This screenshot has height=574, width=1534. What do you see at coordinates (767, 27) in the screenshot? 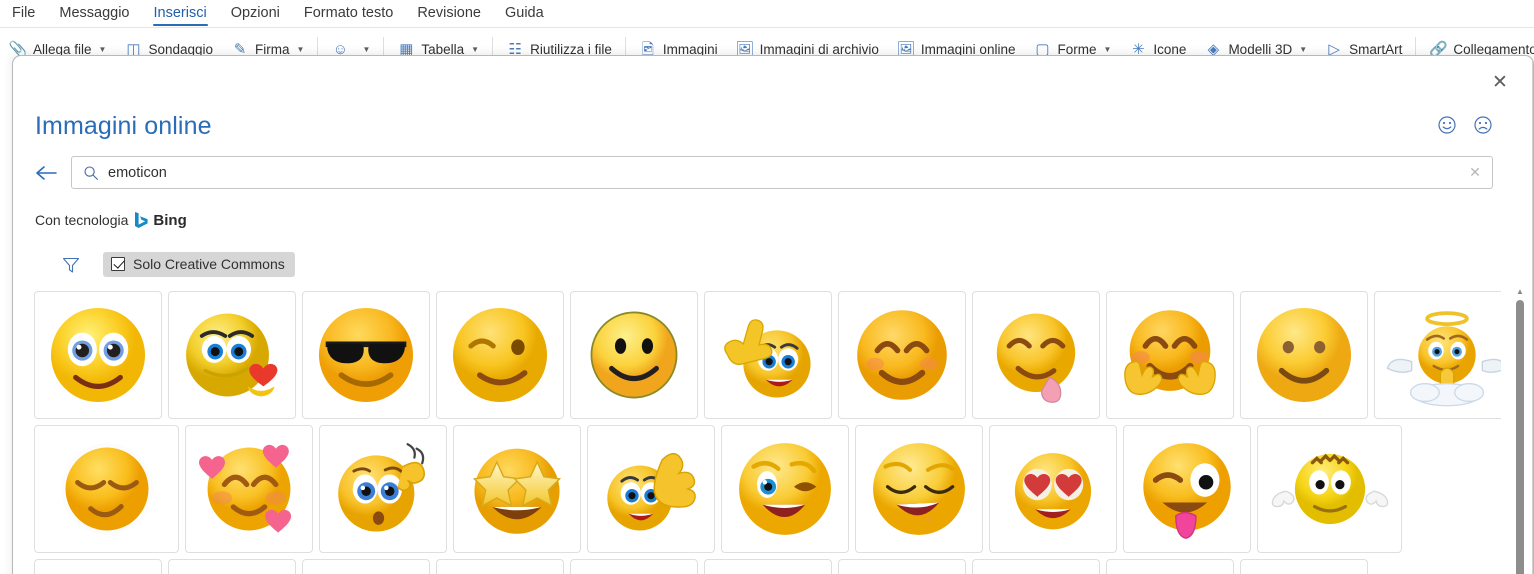
I see `ribbon-separator` at bounding box center [767, 27].